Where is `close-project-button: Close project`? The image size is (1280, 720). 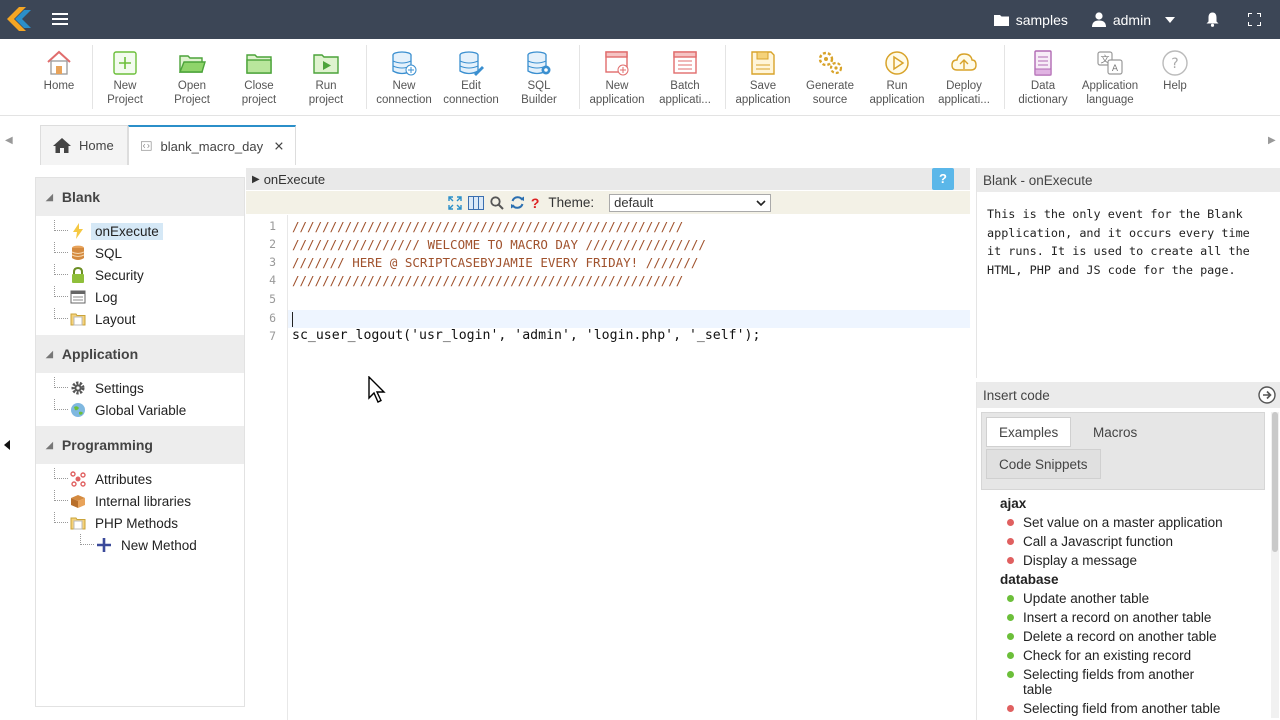 close-project-button: Close project is located at coordinates (259, 78).